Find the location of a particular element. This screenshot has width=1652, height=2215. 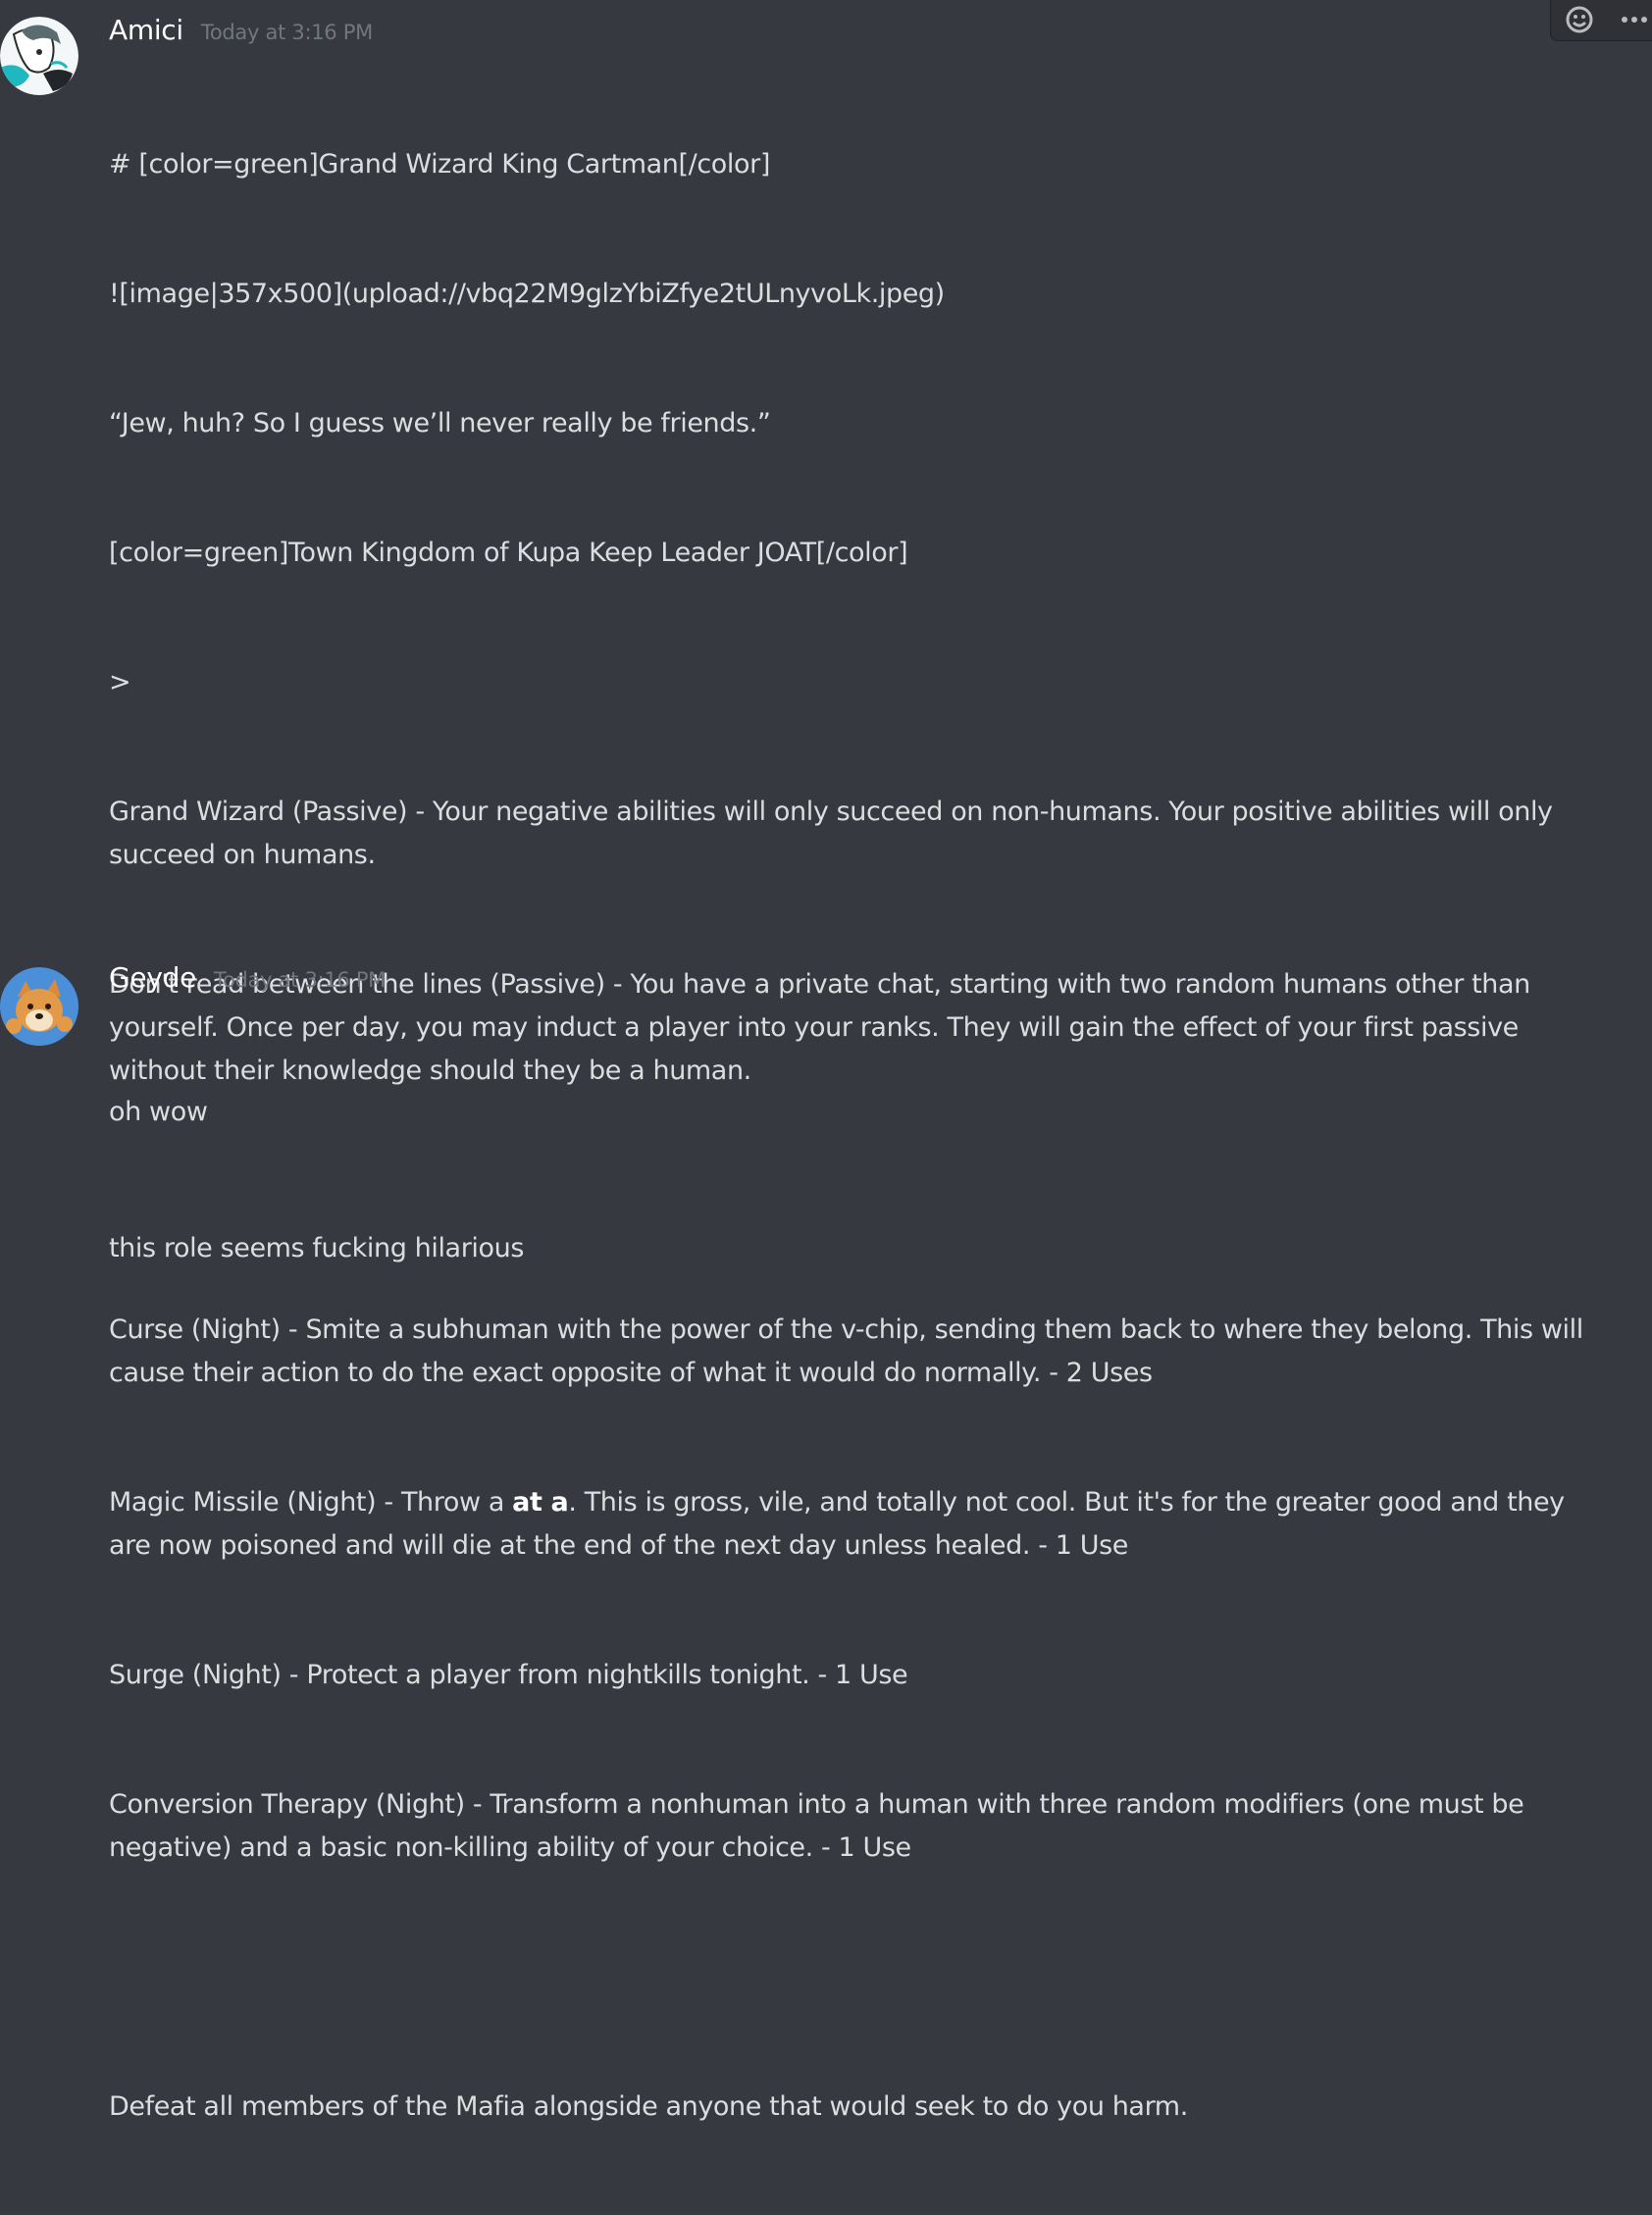

username: Amici is located at coordinates (146, 30).